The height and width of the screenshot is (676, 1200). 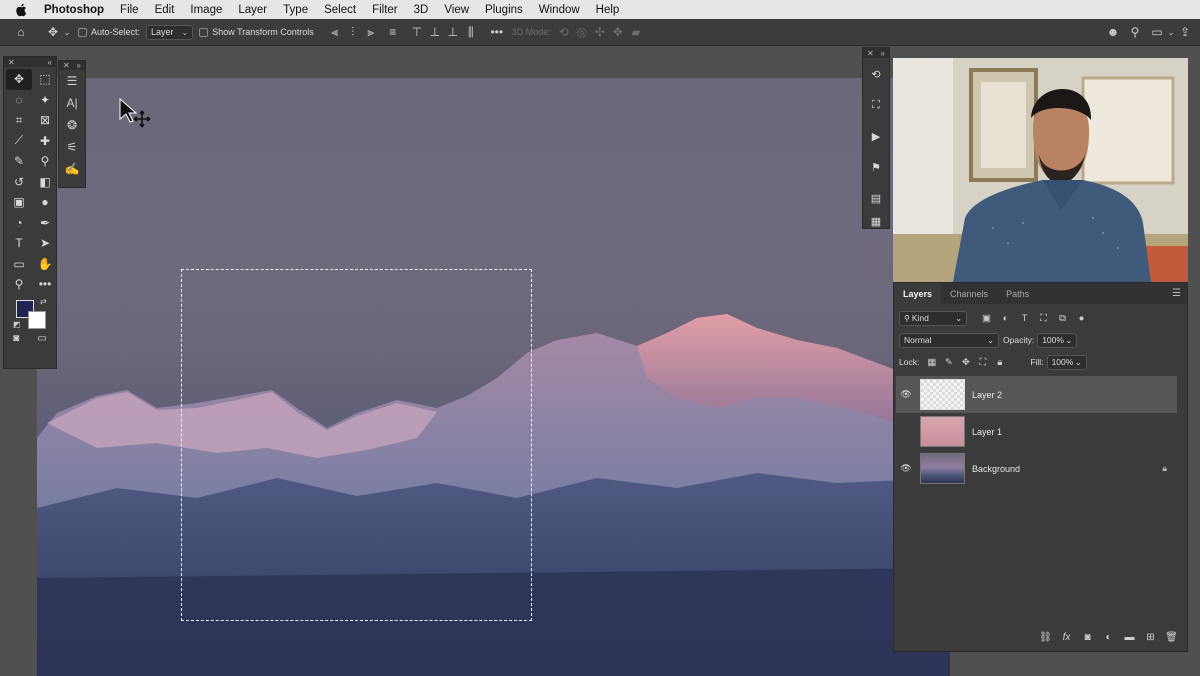 I want to click on 3d-orbit-icon: ⟲, so click(x=564, y=32).